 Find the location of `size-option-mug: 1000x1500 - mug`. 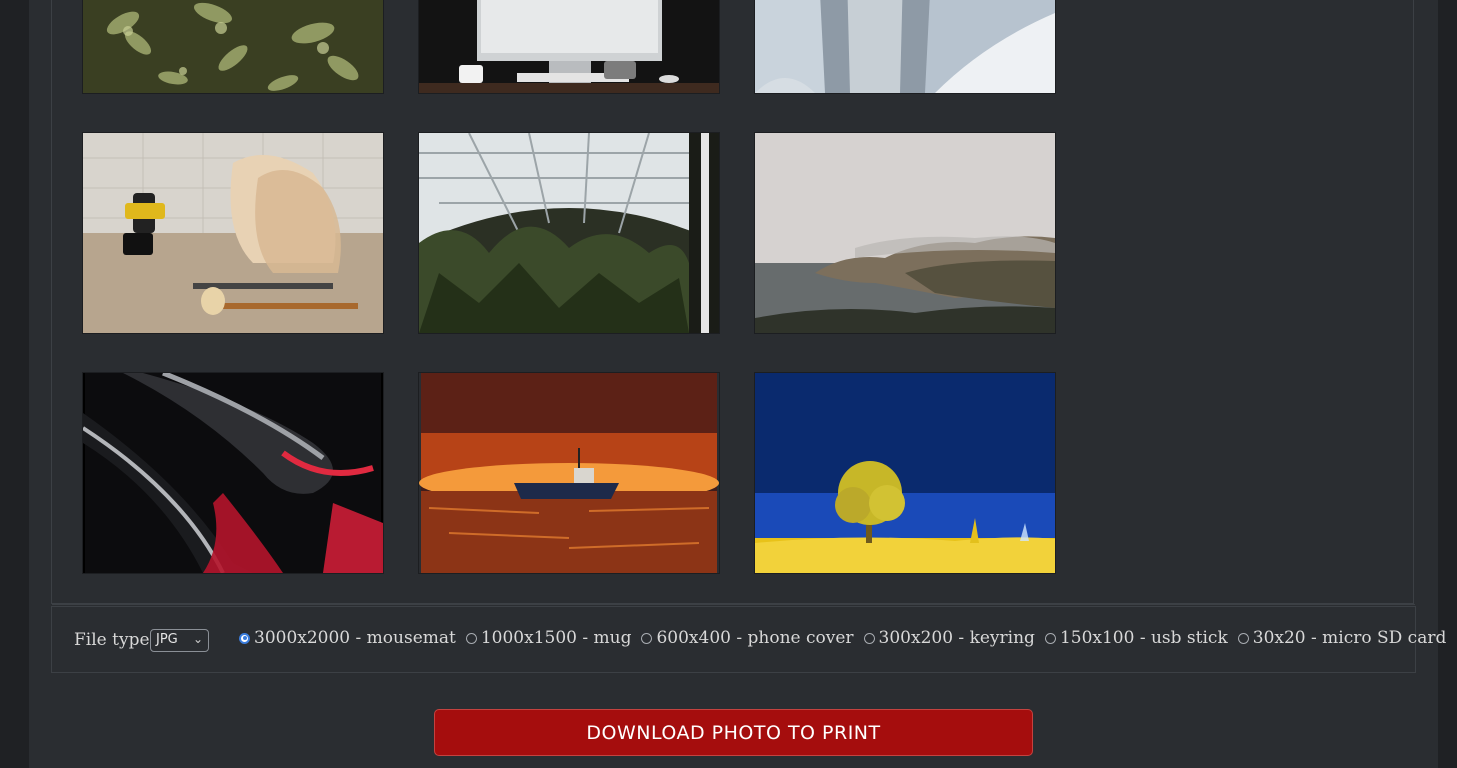

size-option-mug: 1000x1500 - mug is located at coordinates (548, 638).